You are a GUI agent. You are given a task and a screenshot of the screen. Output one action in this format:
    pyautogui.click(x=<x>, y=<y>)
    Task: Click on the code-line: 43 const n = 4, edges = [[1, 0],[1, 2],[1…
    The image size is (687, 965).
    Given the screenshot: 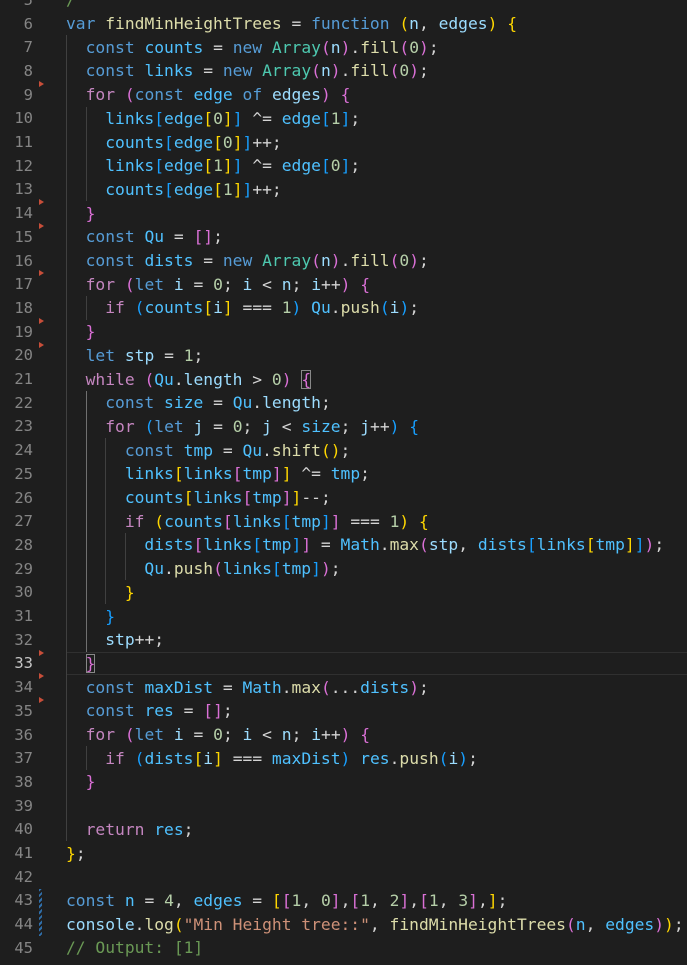 What is the action you would take?
    pyautogui.click(x=343, y=900)
    